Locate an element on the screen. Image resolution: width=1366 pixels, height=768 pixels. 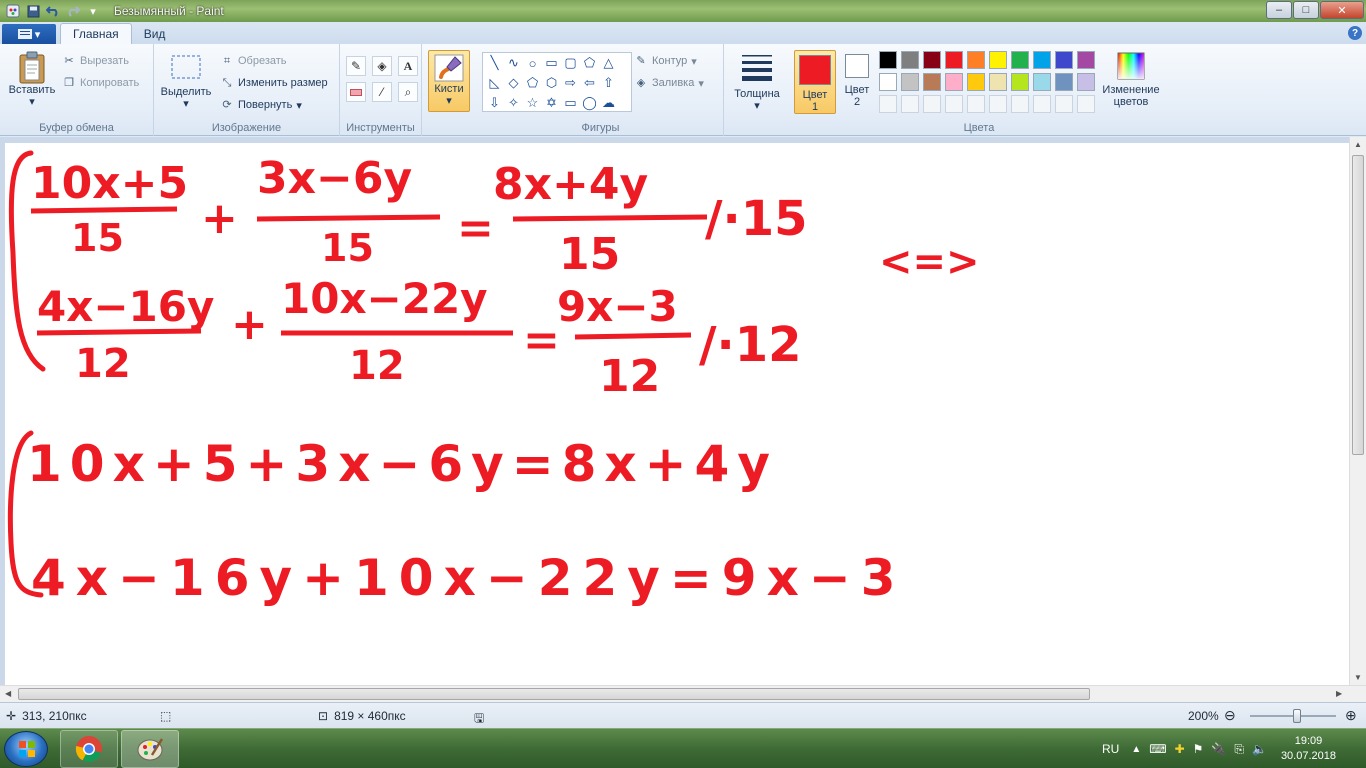
paint-taskbar-button is located at coordinates (150, 749).